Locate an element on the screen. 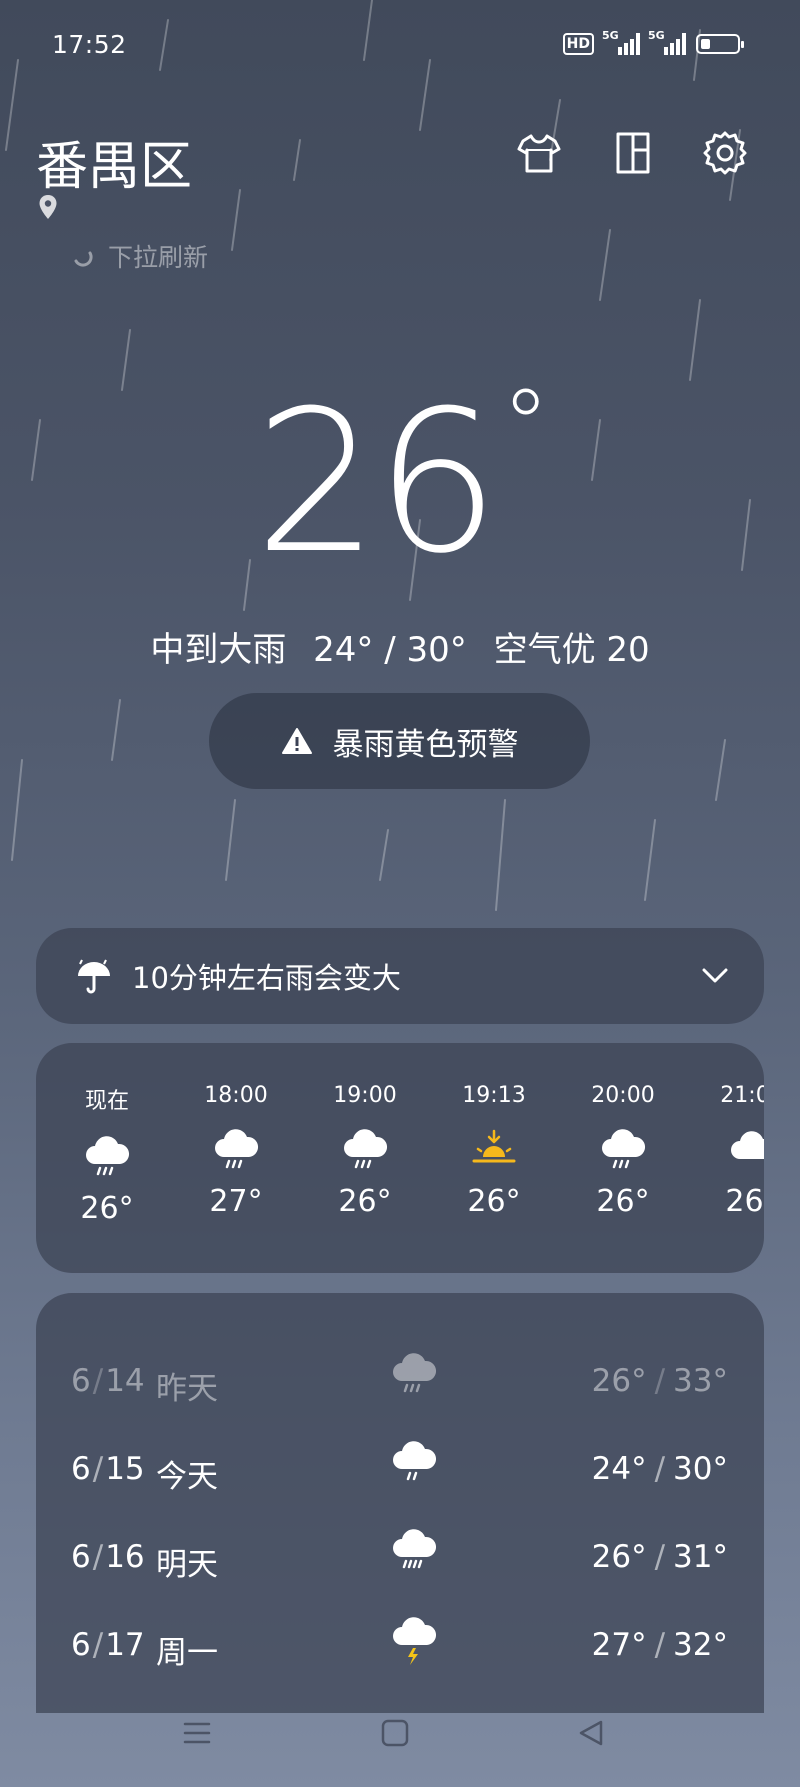 The height and width of the screenshot is (1787, 800). daily-temp-range: 26°/31° is located at coordinates (659, 1557).